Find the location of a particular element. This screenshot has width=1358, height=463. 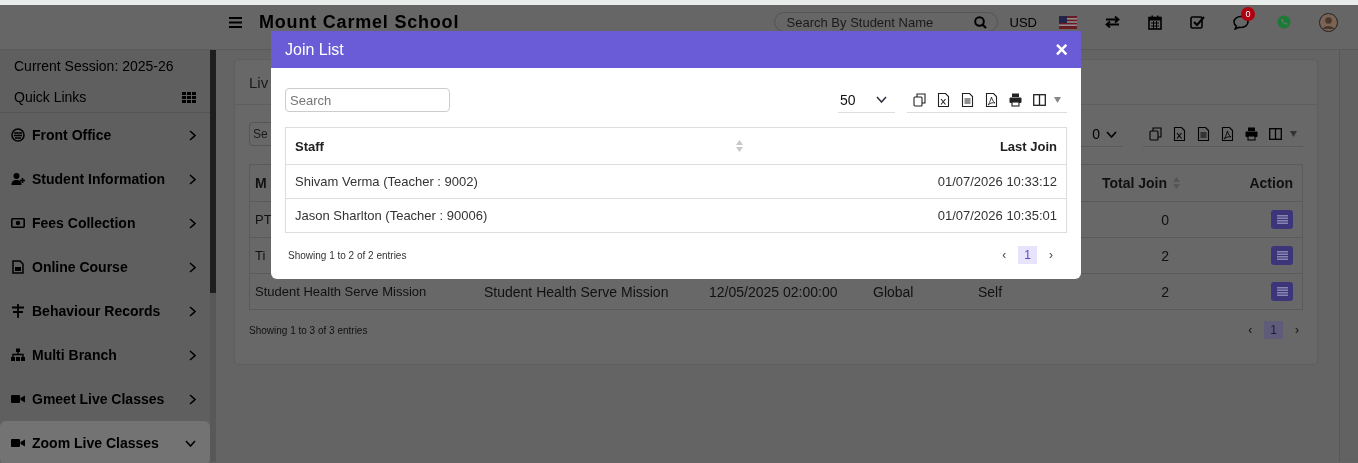

excel-icon is located at coordinates (943, 99).